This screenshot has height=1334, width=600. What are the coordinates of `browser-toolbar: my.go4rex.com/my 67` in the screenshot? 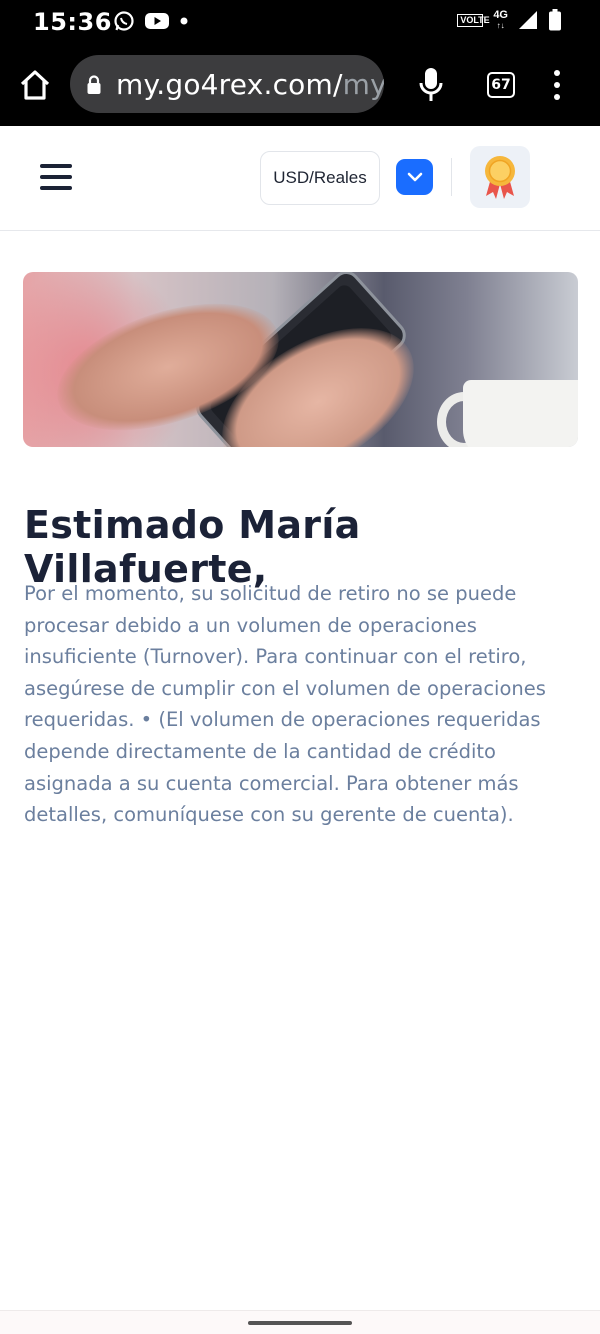 It's located at (300, 85).